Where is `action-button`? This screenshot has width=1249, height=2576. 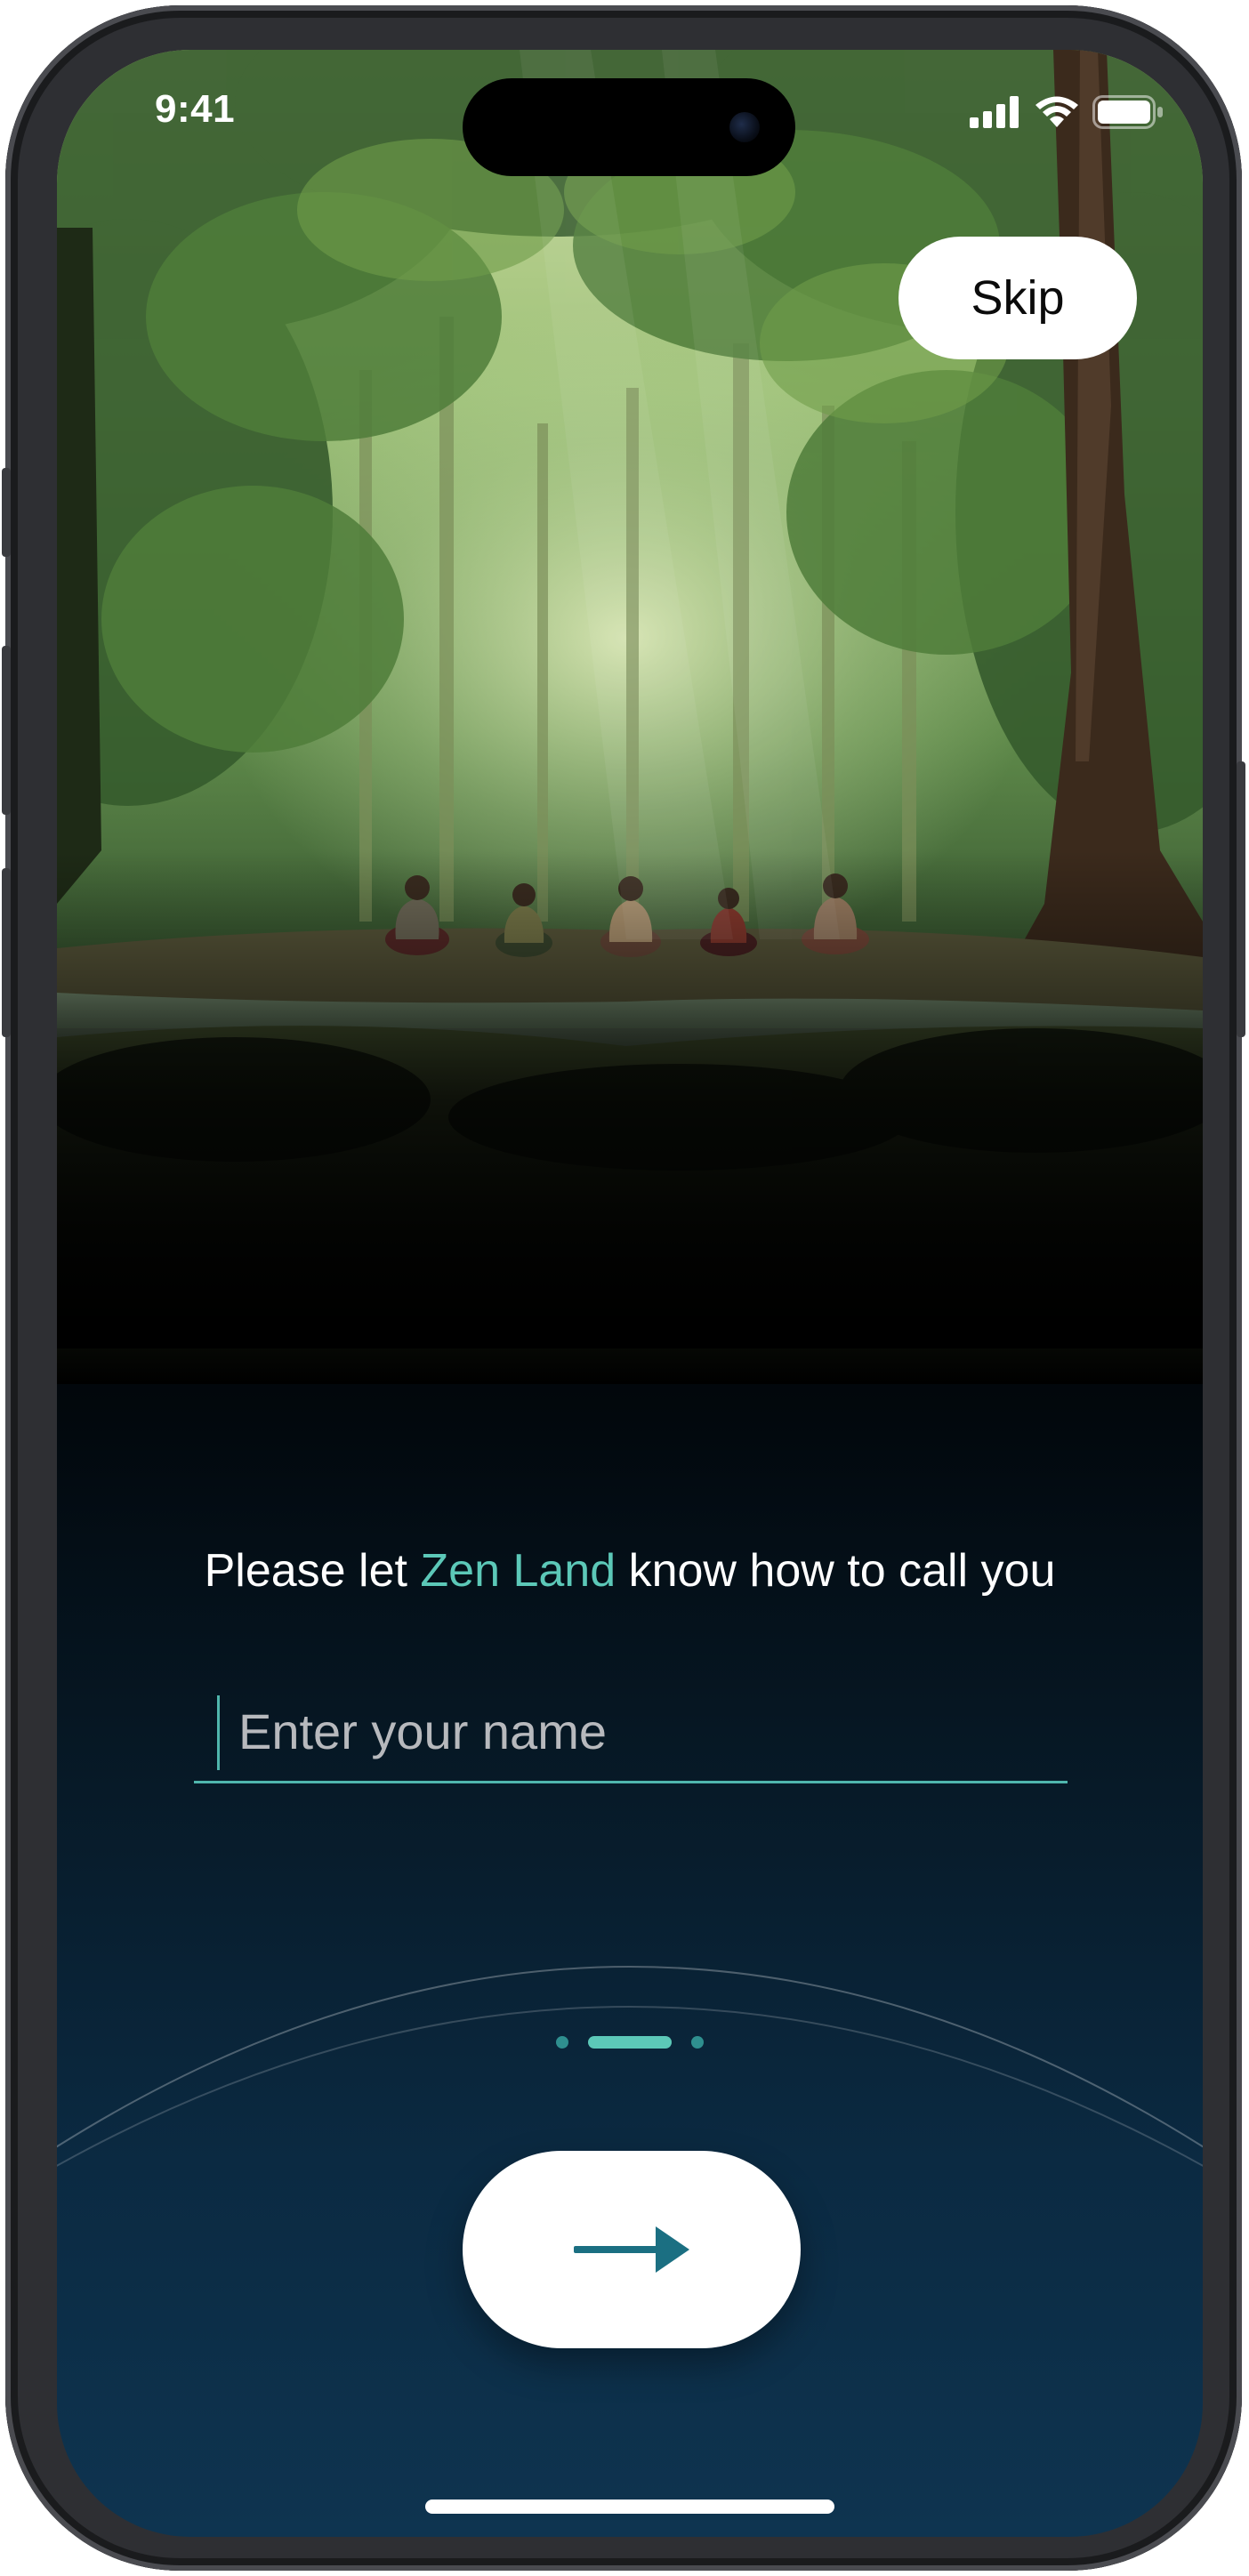
action-button is located at coordinates (7, 512).